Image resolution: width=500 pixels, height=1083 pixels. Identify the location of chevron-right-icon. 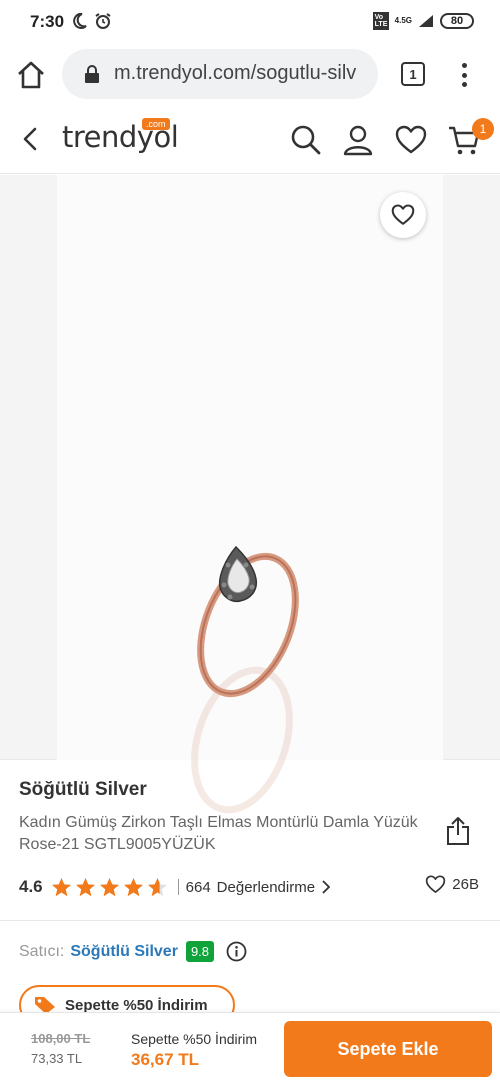
(326, 887).